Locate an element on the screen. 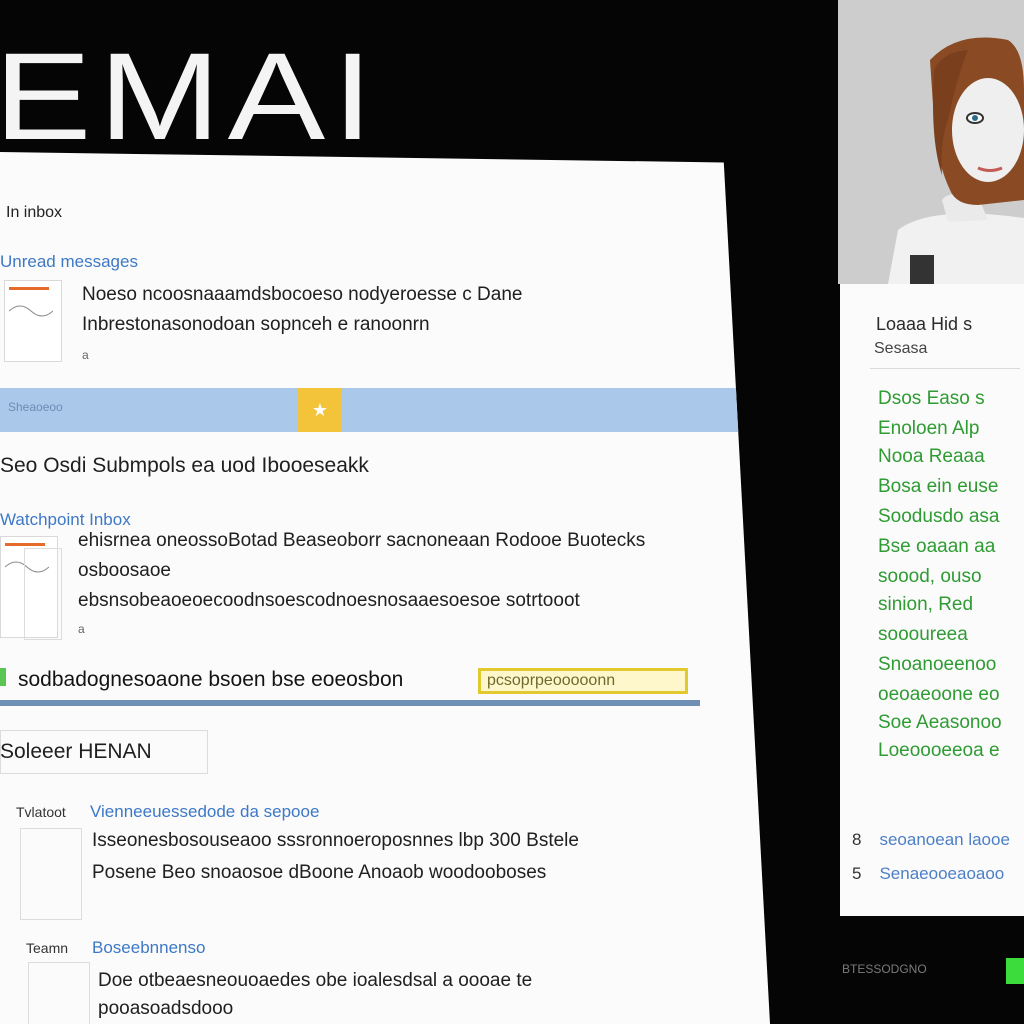 The width and height of the screenshot is (1024, 1024). sidebar-line: Snoanoeenoo is located at coordinates (937, 664).